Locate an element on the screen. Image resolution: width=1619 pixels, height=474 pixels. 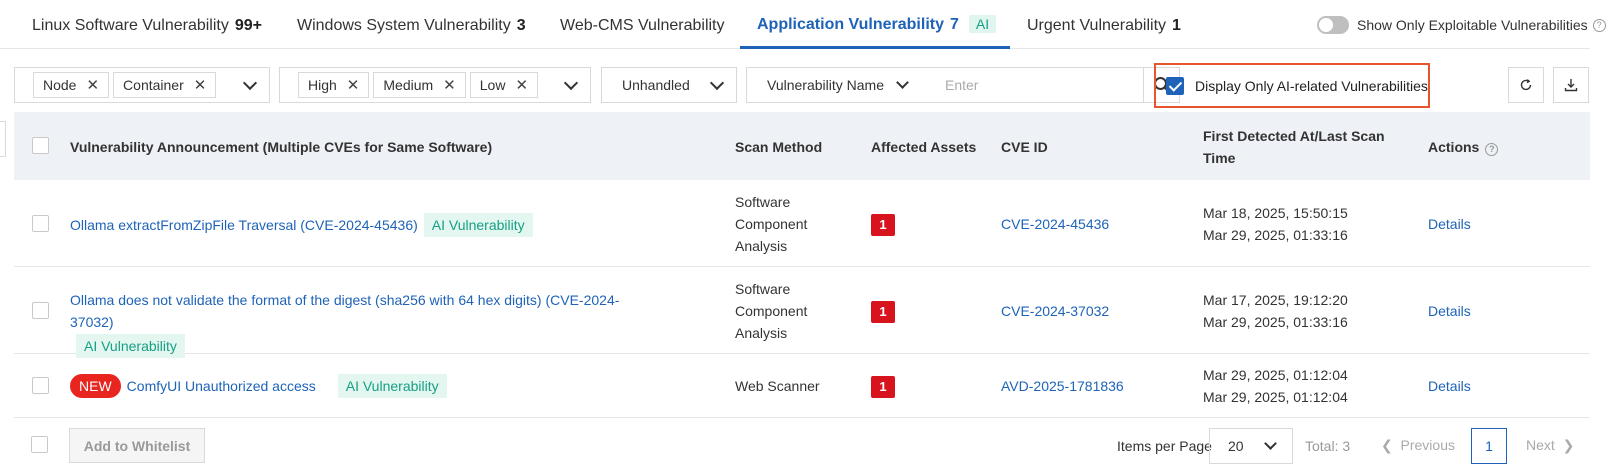
exploitable-switch is located at coordinates (1333, 25).